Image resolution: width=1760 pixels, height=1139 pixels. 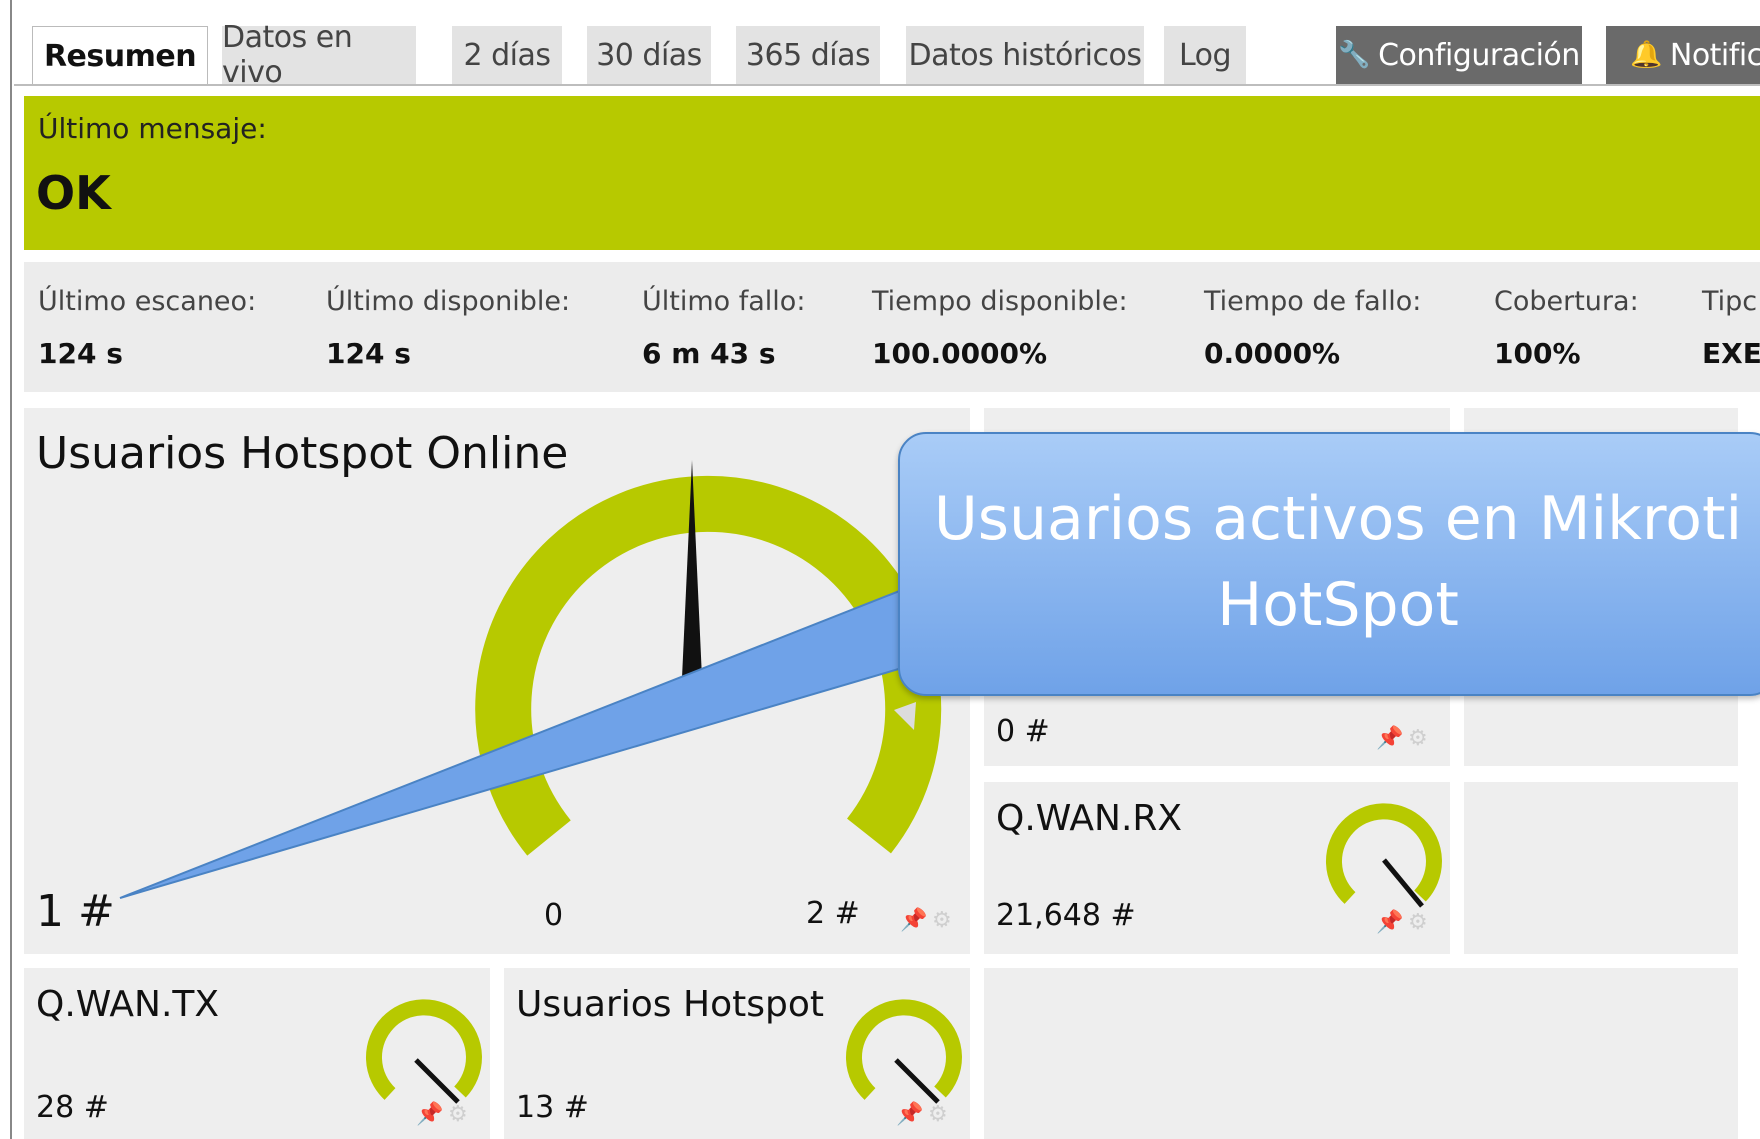 I want to click on callout-line-1: Usuarios activos en Mikroti, so click(x=1338, y=519).